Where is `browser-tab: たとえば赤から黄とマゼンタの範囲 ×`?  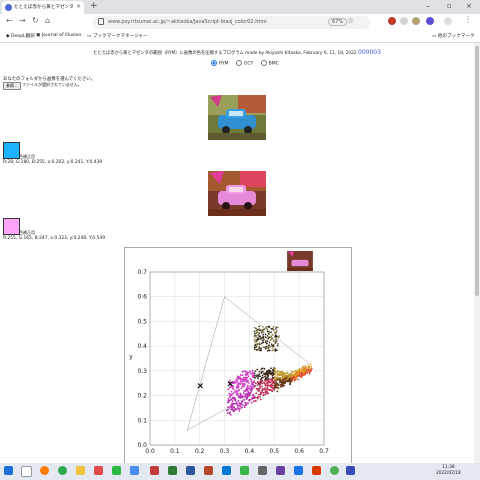
browser-tab: たとえば赤から黄とマゼンタの範囲 × is located at coordinates (43, 7).